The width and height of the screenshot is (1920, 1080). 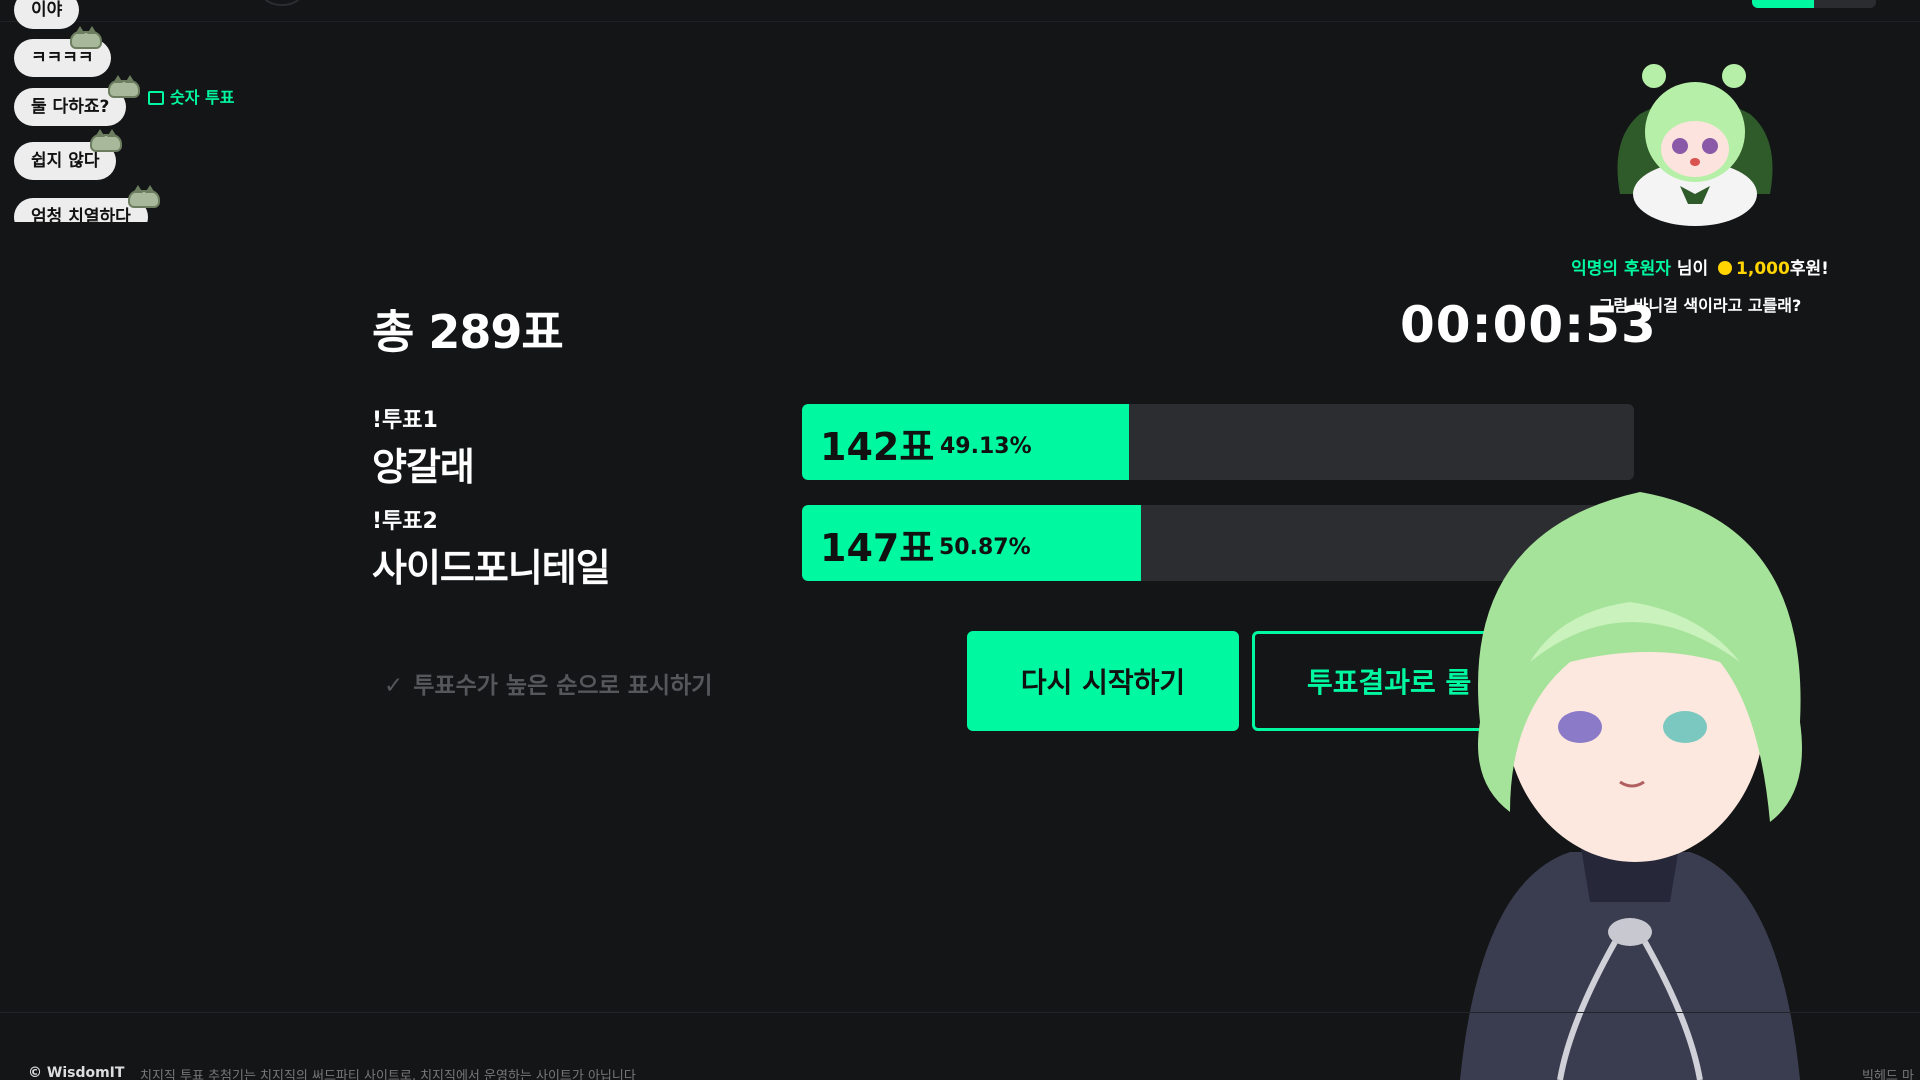 I want to click on option-command: !투표2, so click(x=405, y=521).